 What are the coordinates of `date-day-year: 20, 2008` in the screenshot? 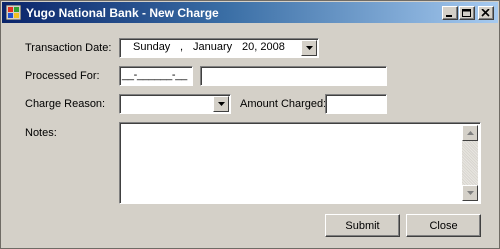 It's located at (263, 47).